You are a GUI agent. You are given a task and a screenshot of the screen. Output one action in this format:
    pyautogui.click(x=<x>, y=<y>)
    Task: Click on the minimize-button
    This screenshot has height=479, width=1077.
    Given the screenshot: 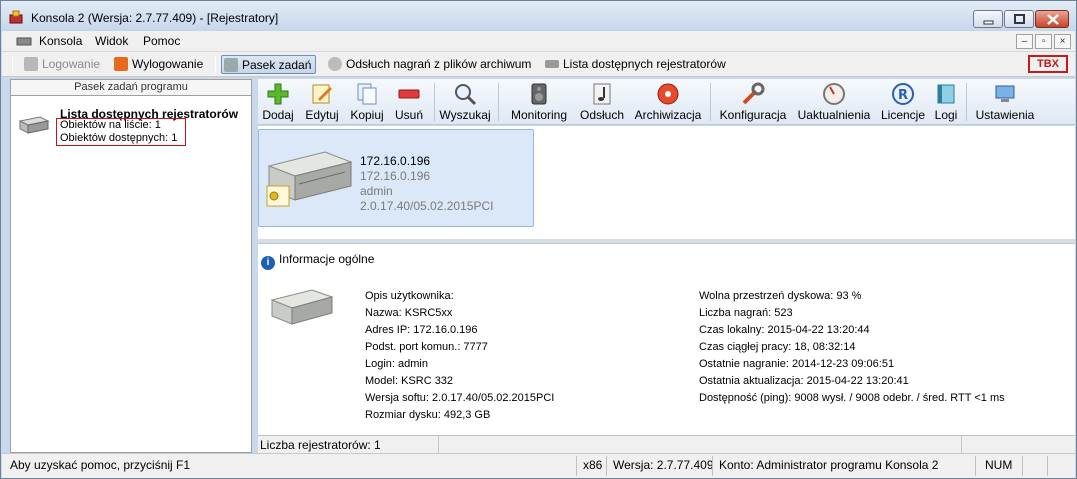 What is the action you would take?
    pyautogui.click(x=988, y=19)
    